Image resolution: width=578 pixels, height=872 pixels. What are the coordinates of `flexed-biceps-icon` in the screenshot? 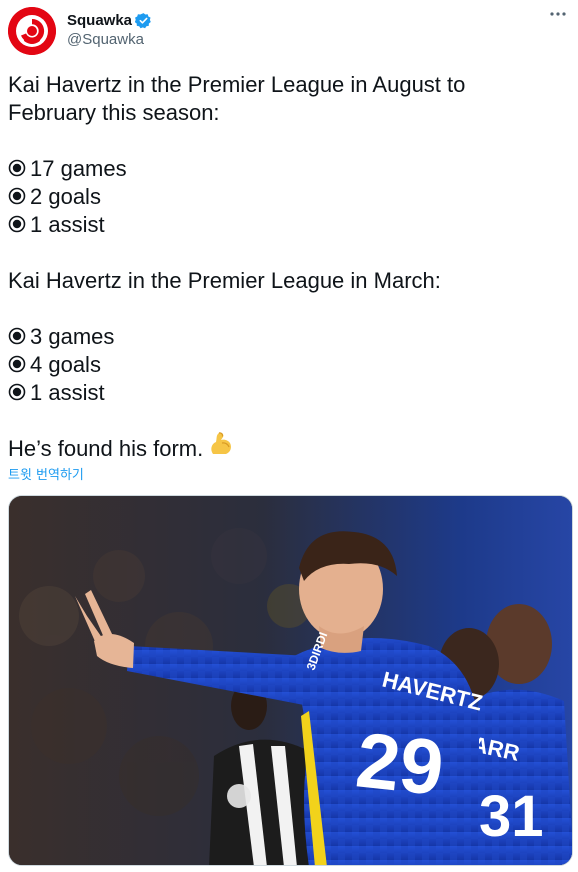 It's located at (221, 447).